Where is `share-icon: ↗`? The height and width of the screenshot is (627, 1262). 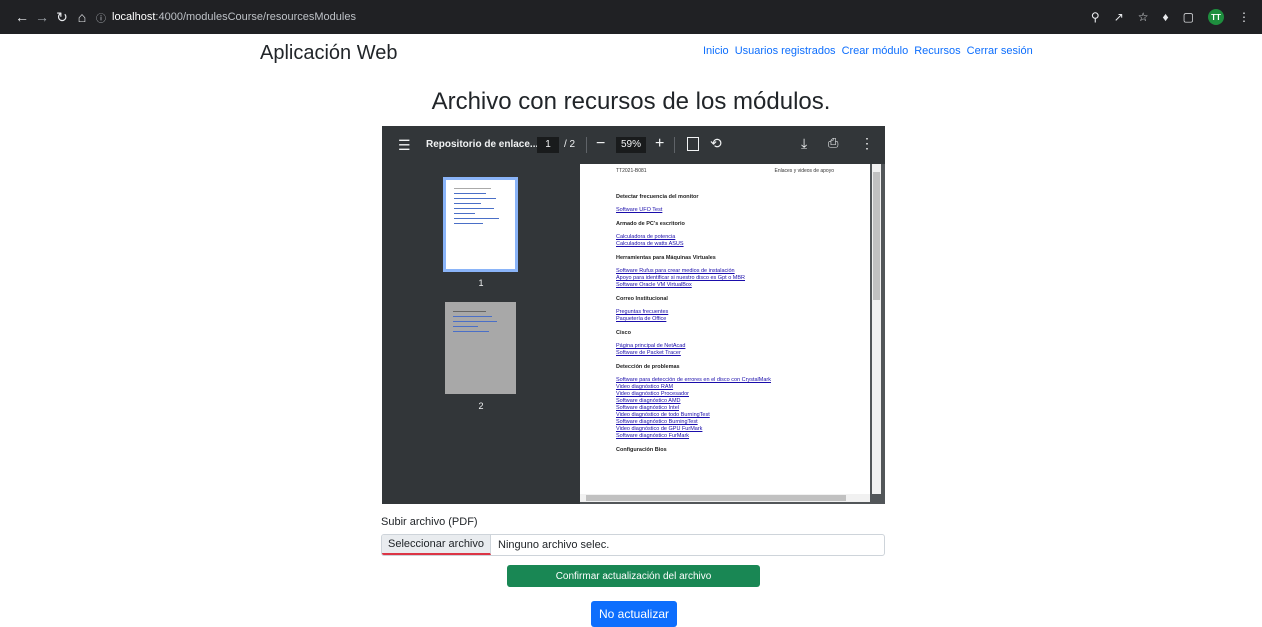 share-icon: ↗ is located at coordinates (1119, 17).